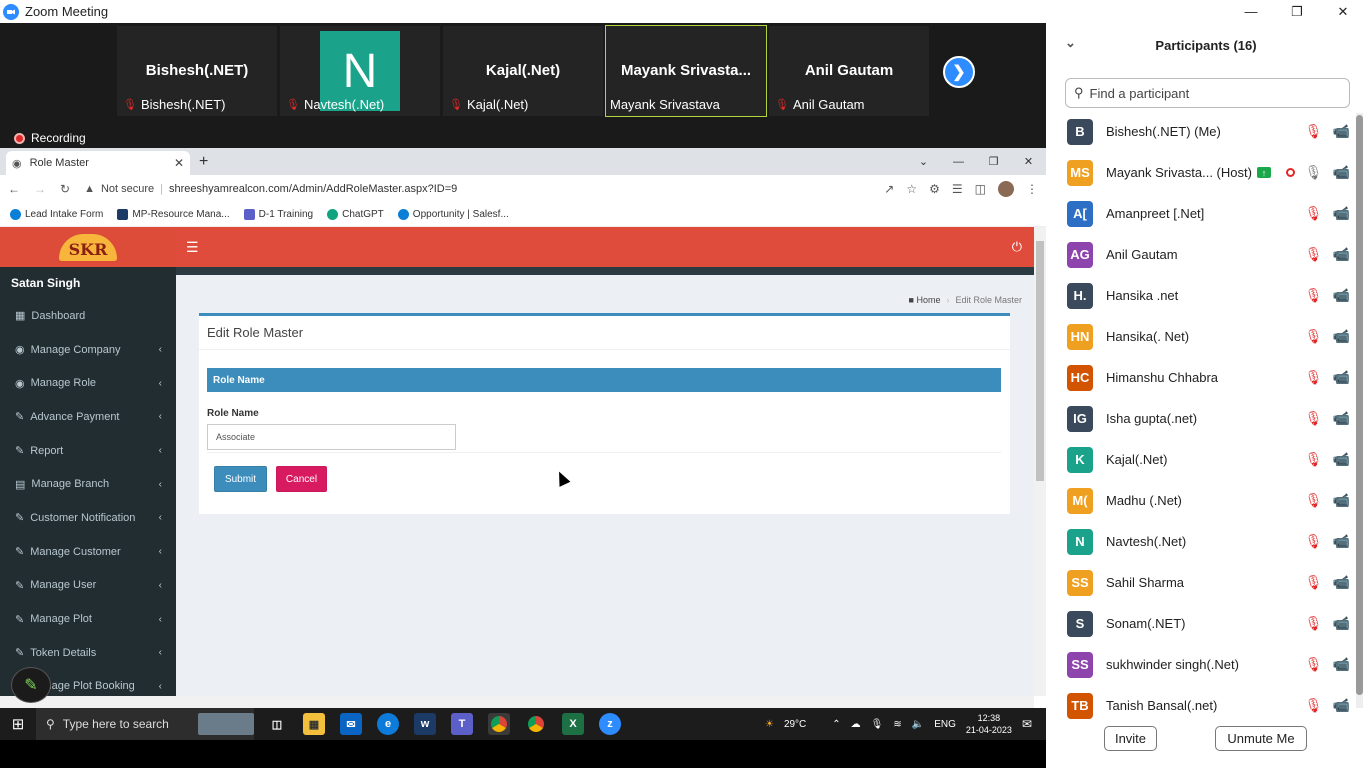  Describe the element at coordinates (1032, 189) in the screenshot. I see `menu-icon: ⋮` at that location.